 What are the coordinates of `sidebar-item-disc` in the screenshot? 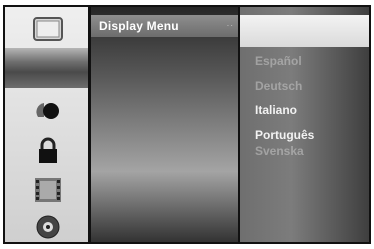 It's located at (48, 227).